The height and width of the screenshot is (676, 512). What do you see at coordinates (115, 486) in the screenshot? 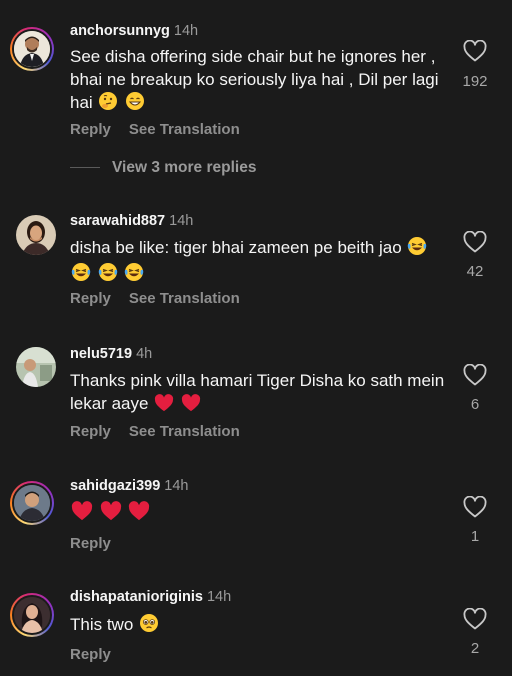
I see `username: sahidgazi399` at bounding box center [115, 486].